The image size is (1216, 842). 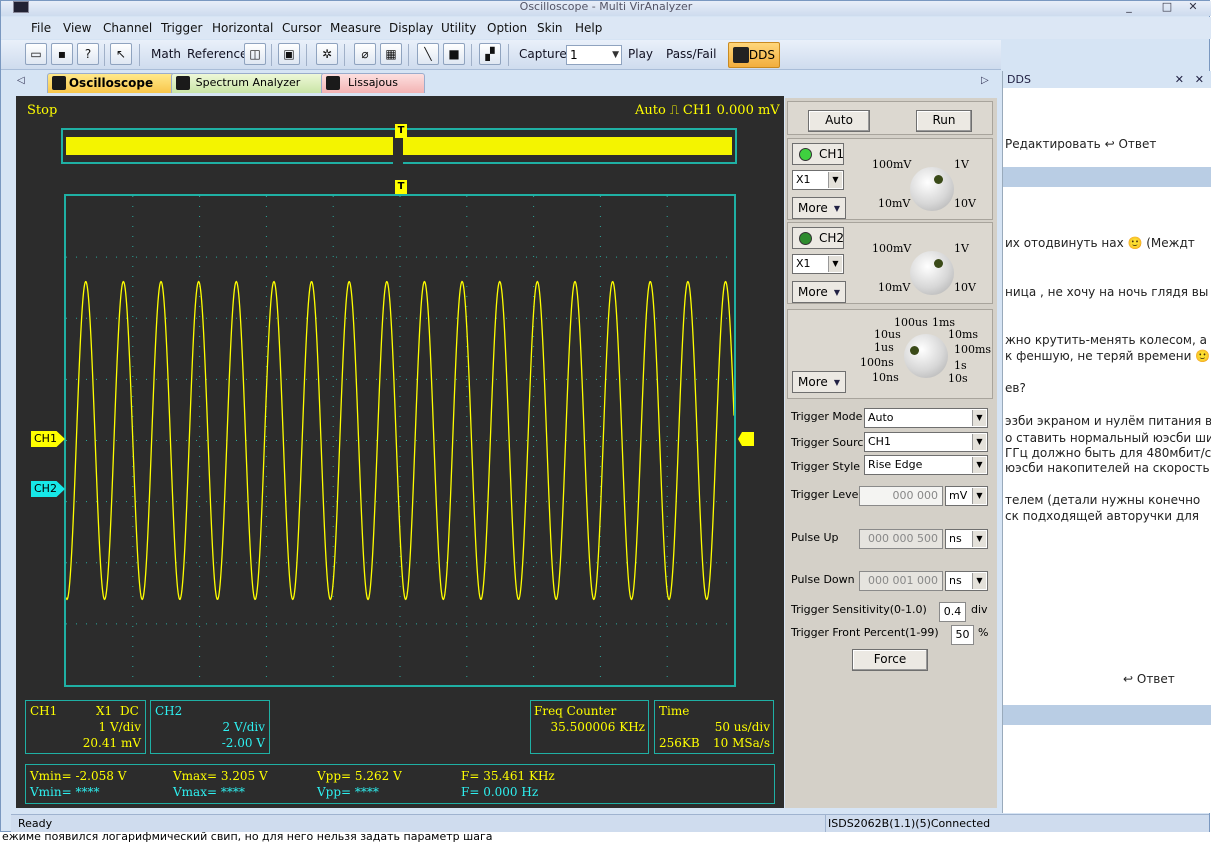 I want to click on memory-depth: 256KB, so click(x=679, y=743).